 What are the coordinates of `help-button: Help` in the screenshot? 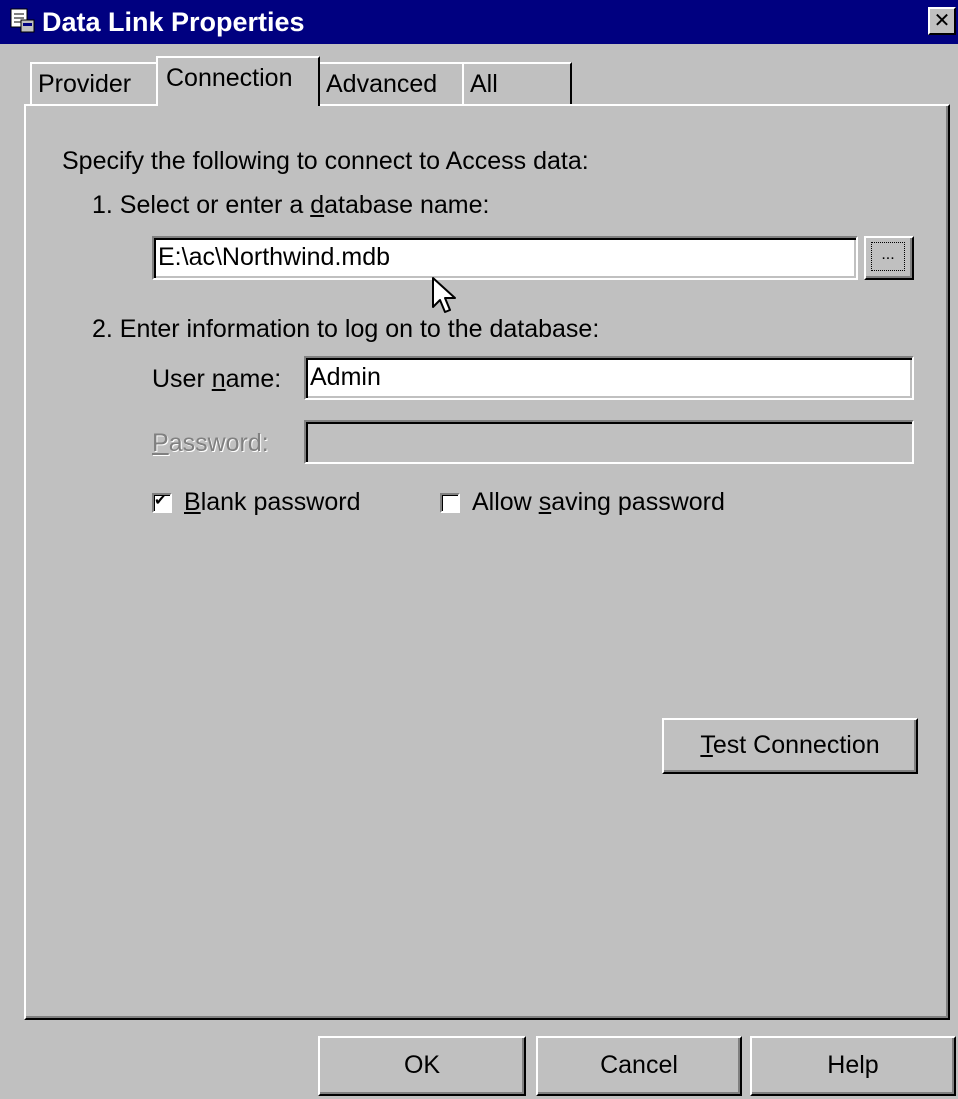 It's located at (853, 1066).